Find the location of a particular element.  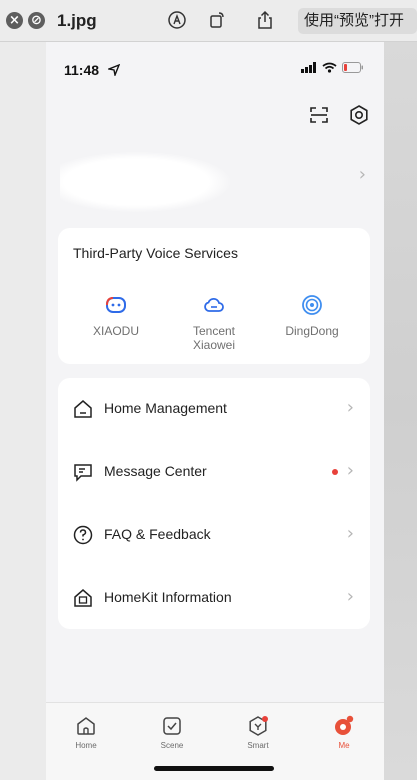

tab-scene: Scene is located at coordinates (172, 732).